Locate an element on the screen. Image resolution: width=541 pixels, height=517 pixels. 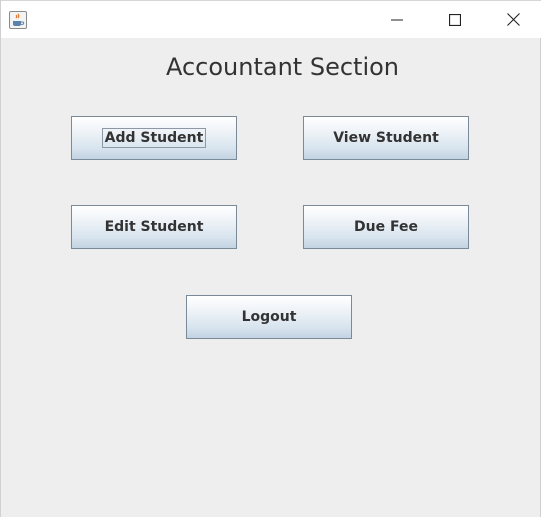
logout-label: Logout is located at coordinates (269, 317).